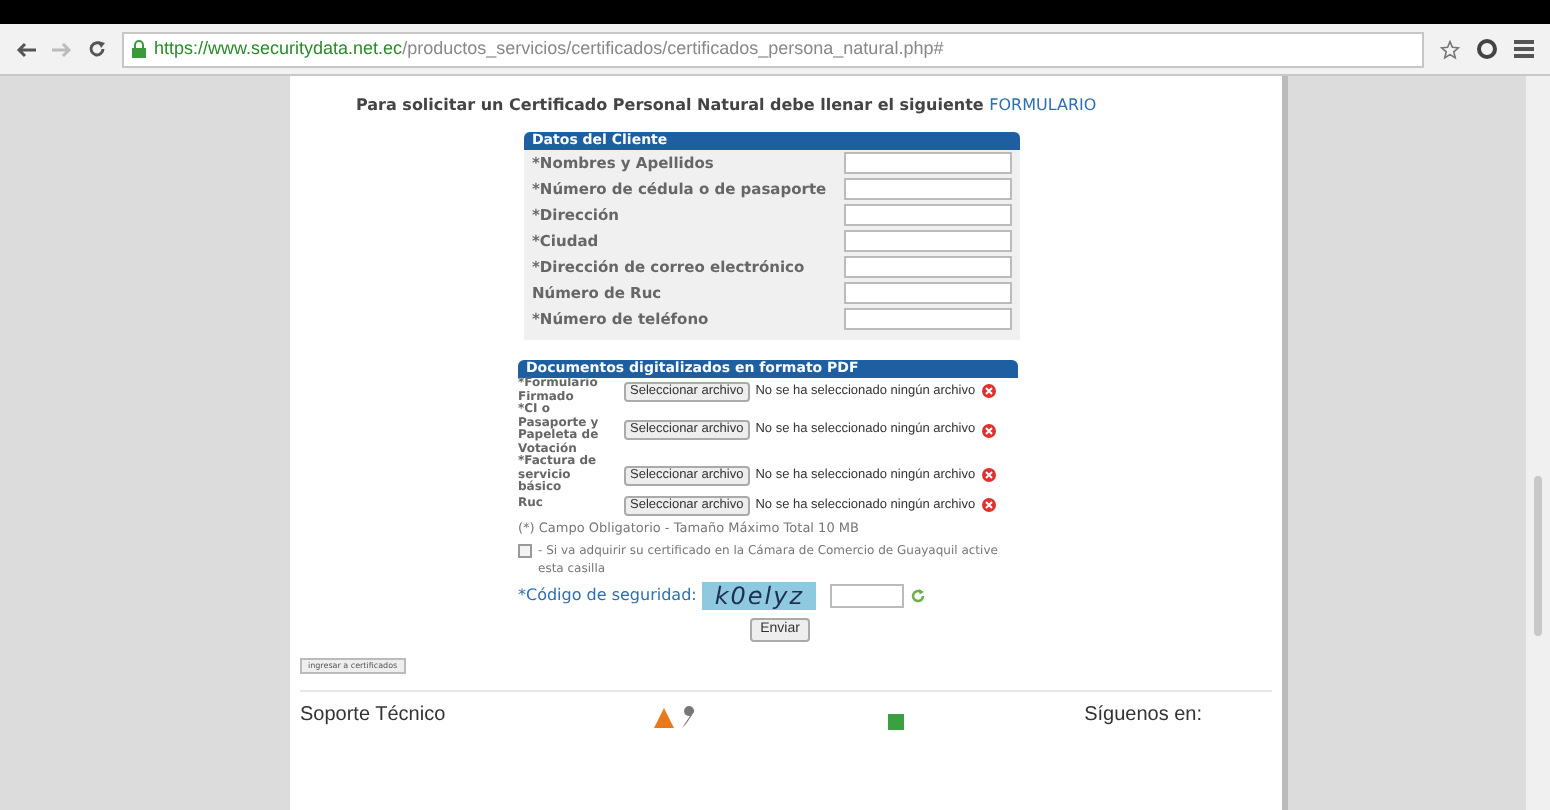 Image resolution: width=1550 pixels, height=810 pixels. Describe the element at coordinates (139, 49) in the screenshot. I see `lock-icon` at that location.